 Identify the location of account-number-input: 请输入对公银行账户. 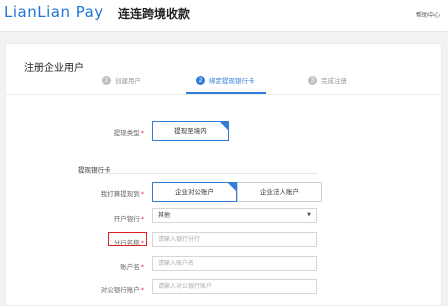
(234, 286).